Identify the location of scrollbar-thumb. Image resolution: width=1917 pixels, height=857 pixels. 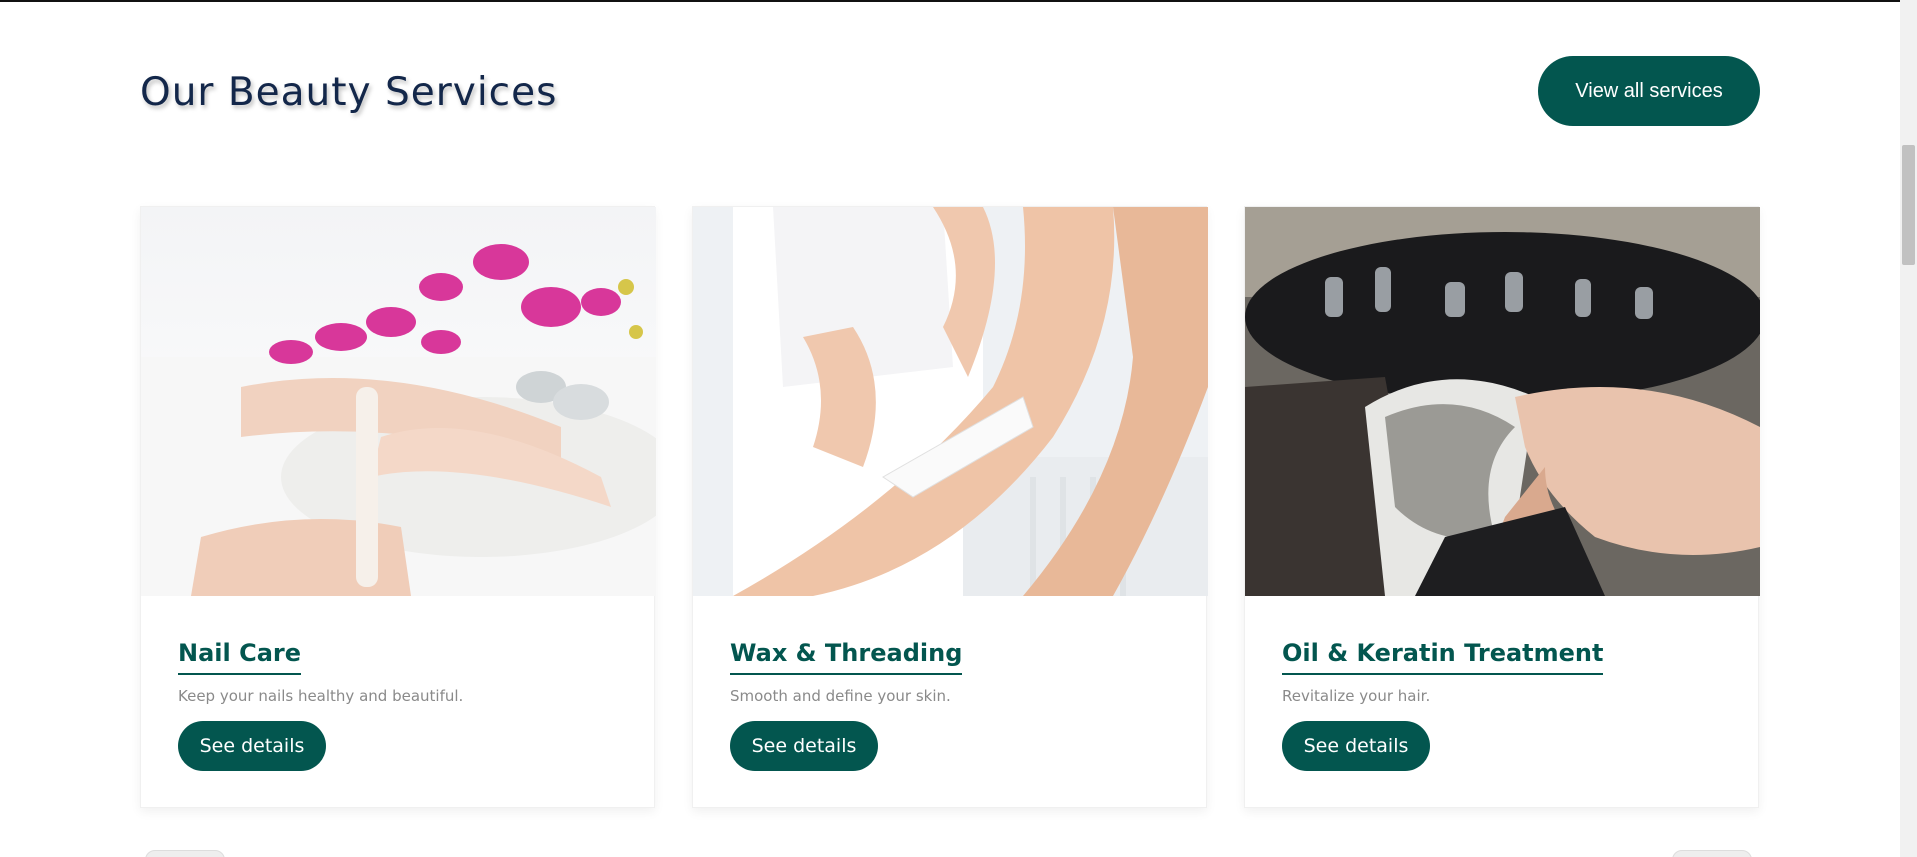
(1908, 205).